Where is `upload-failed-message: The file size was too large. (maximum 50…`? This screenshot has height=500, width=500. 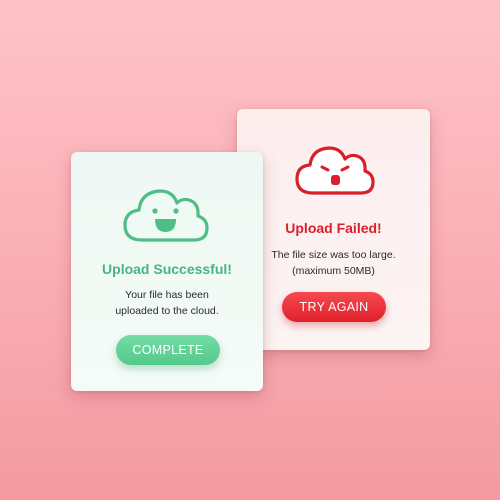
upload-failed-message: The file size was too large. (maximum 50… is located at coordinates (333, 263).